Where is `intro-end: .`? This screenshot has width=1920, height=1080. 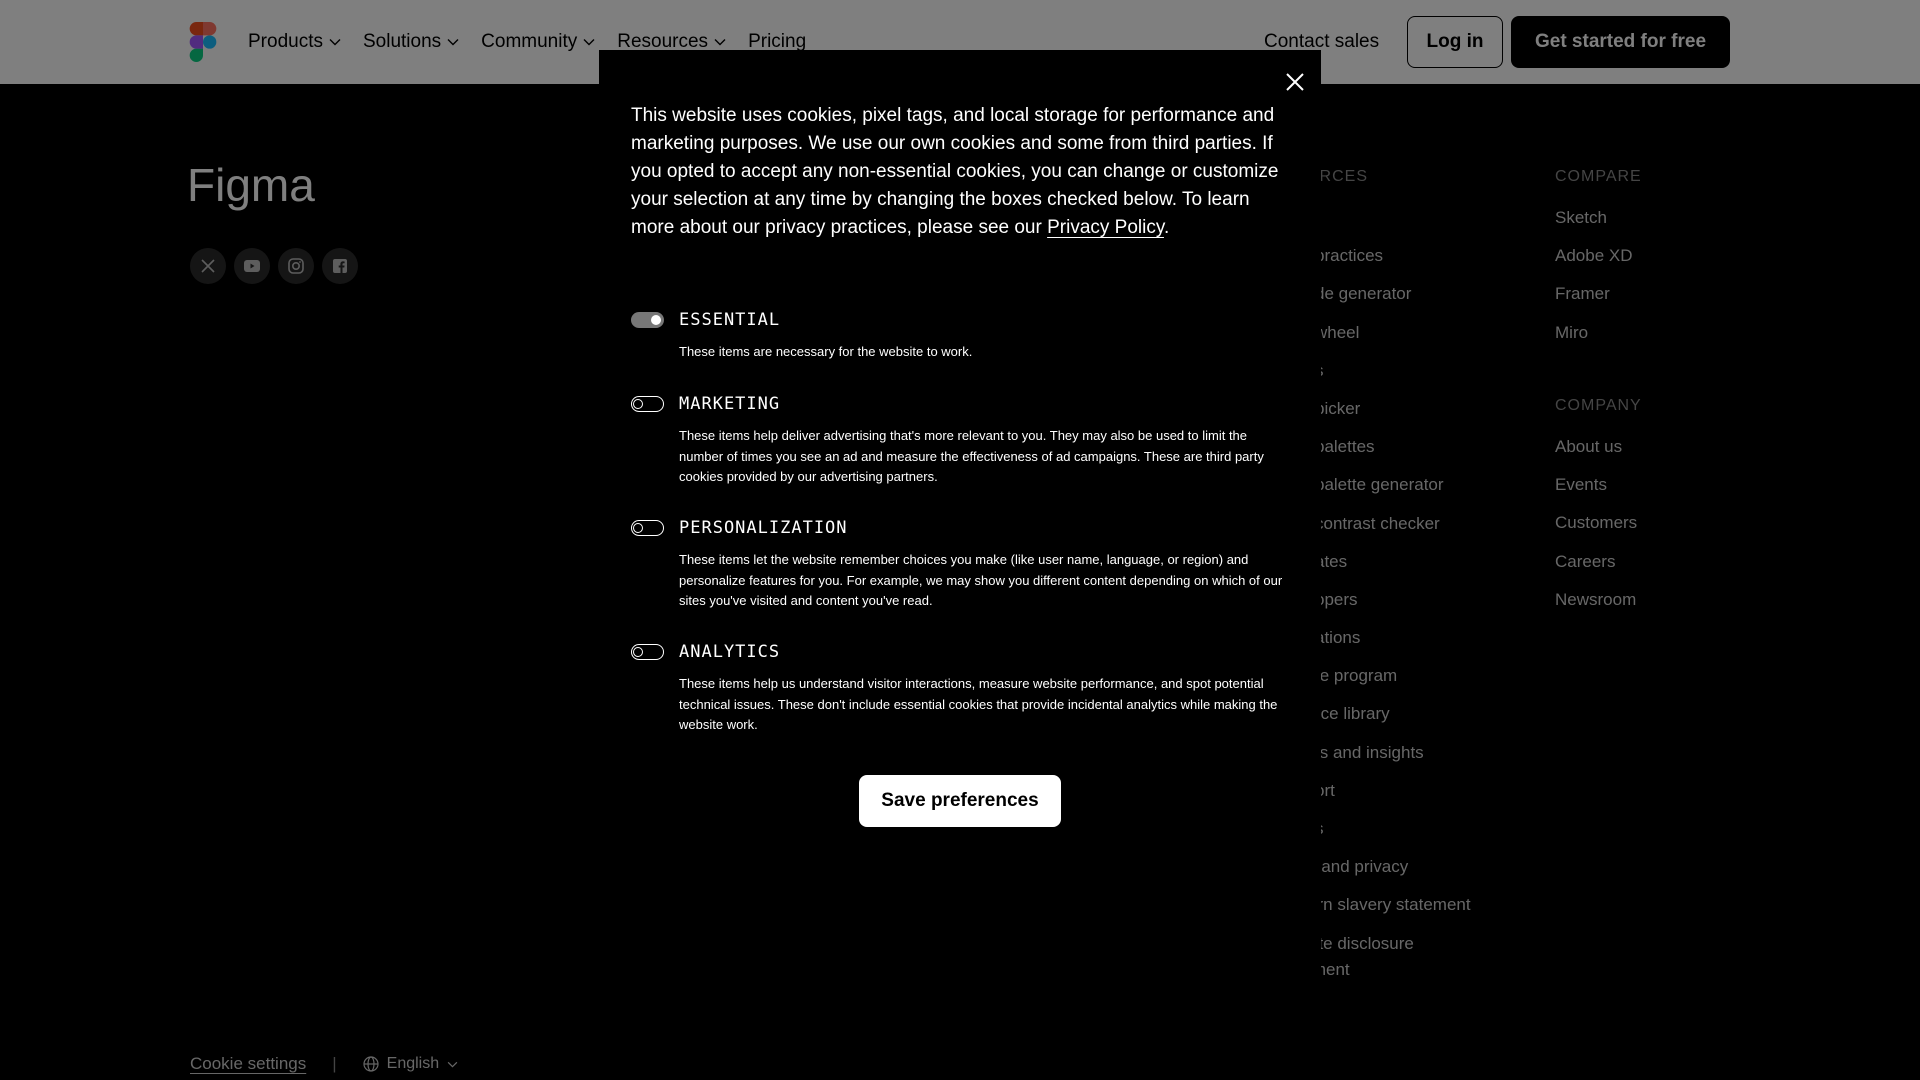
intro-end: . is located at coordinates (1166, 227).